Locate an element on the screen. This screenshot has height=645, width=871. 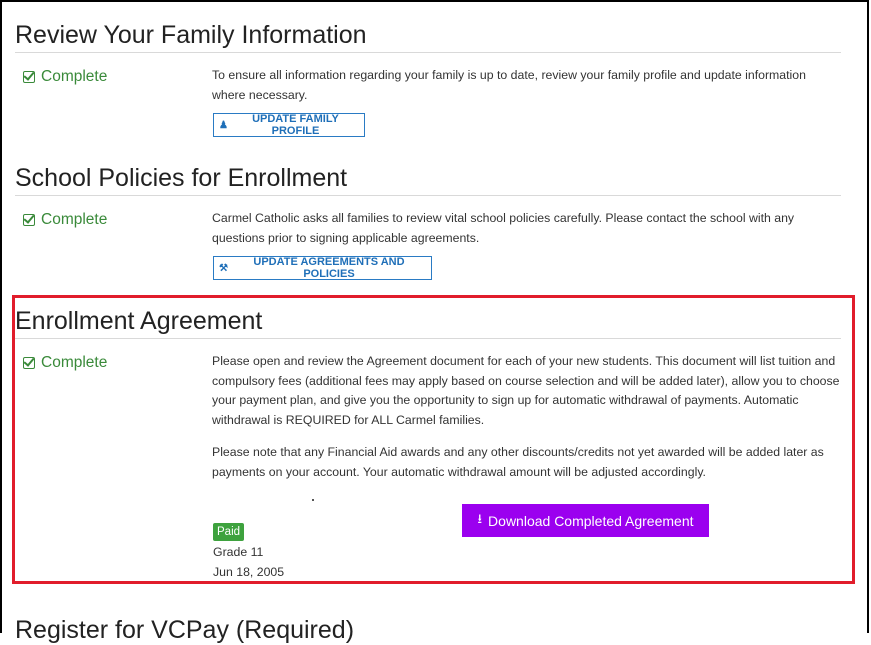
next-section-title: Register for VCPay (Required) is located at coordinates (185, 630).